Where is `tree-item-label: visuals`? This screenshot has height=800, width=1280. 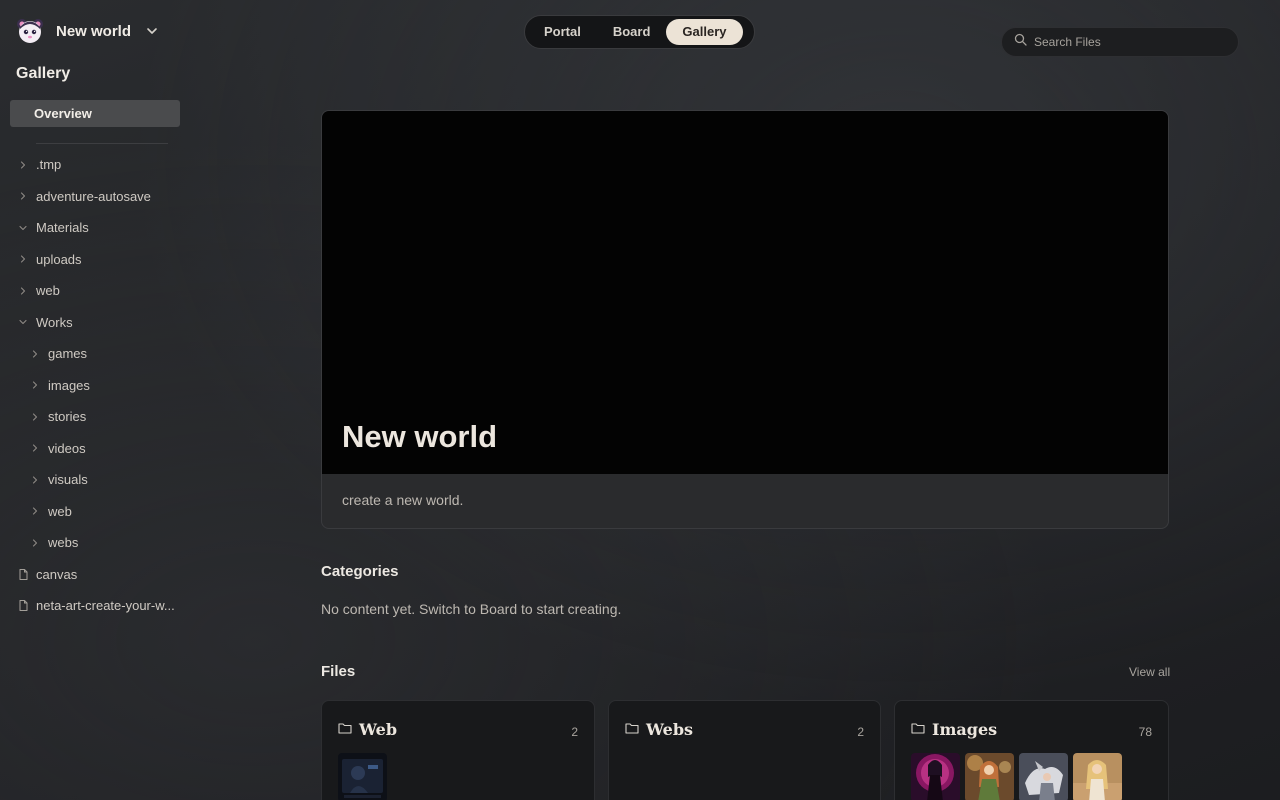
tree-item-label: visuals is located at coordinates (68, 480).